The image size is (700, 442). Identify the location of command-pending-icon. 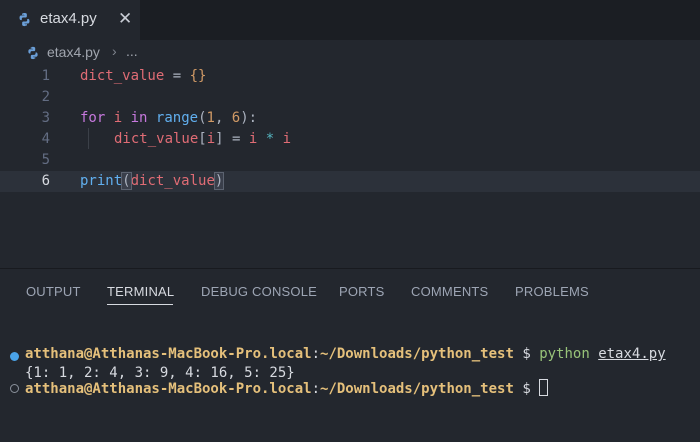
(14, 388).